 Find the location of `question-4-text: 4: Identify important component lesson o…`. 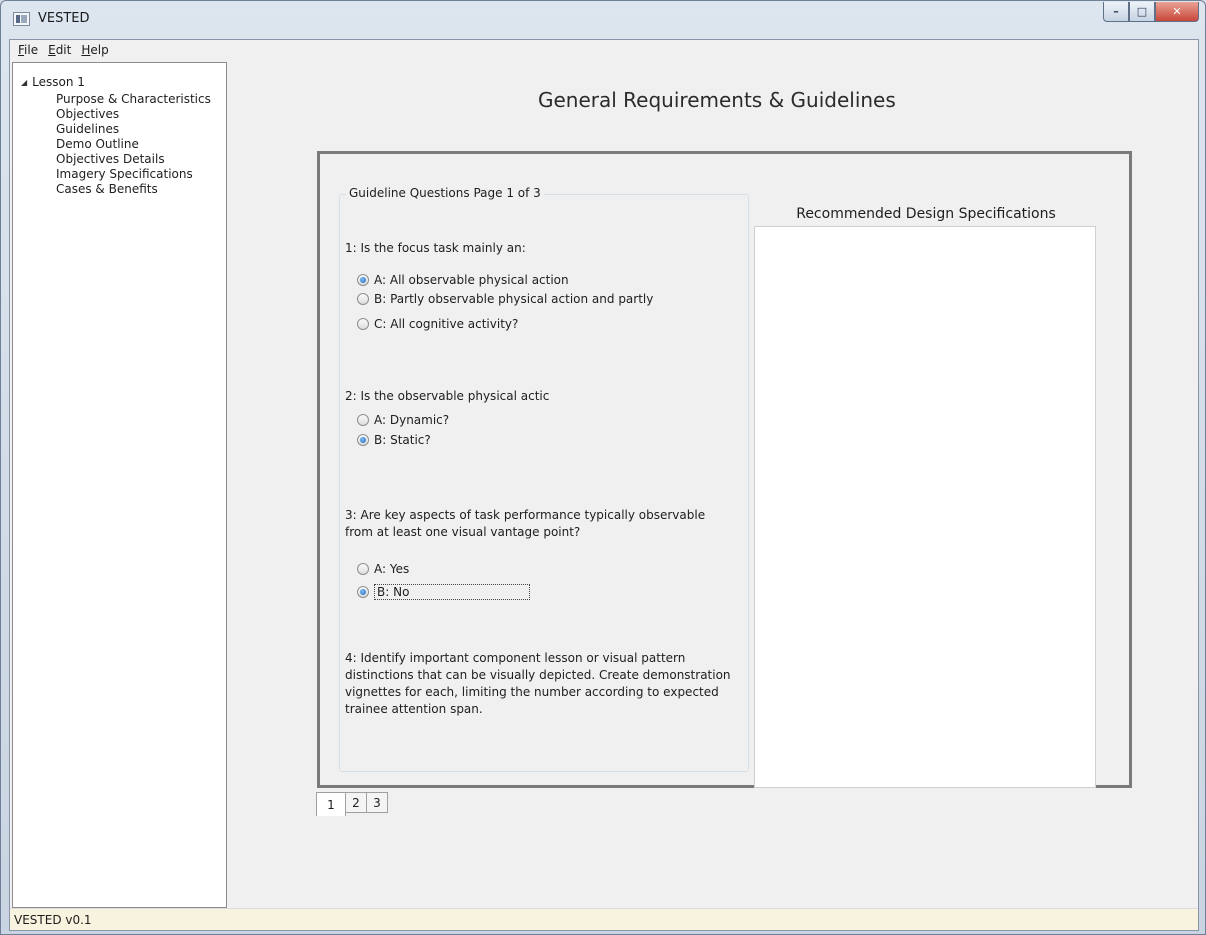

question-4-text: 4: Identify important component lesson o… is located at coordinates (538, 684).